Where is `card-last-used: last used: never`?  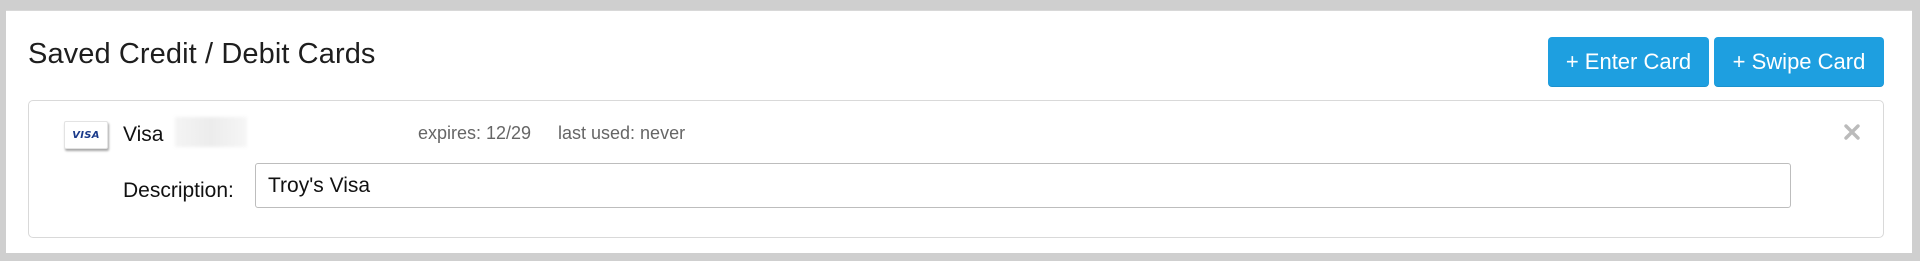
card-last-used: last used: never is located at coordinates (622, 133).